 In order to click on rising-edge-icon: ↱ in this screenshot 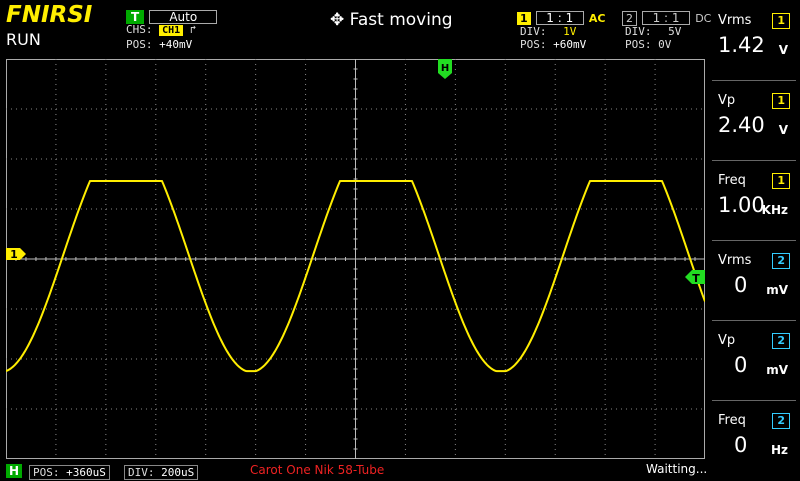, I will do `click(193, 29)`.